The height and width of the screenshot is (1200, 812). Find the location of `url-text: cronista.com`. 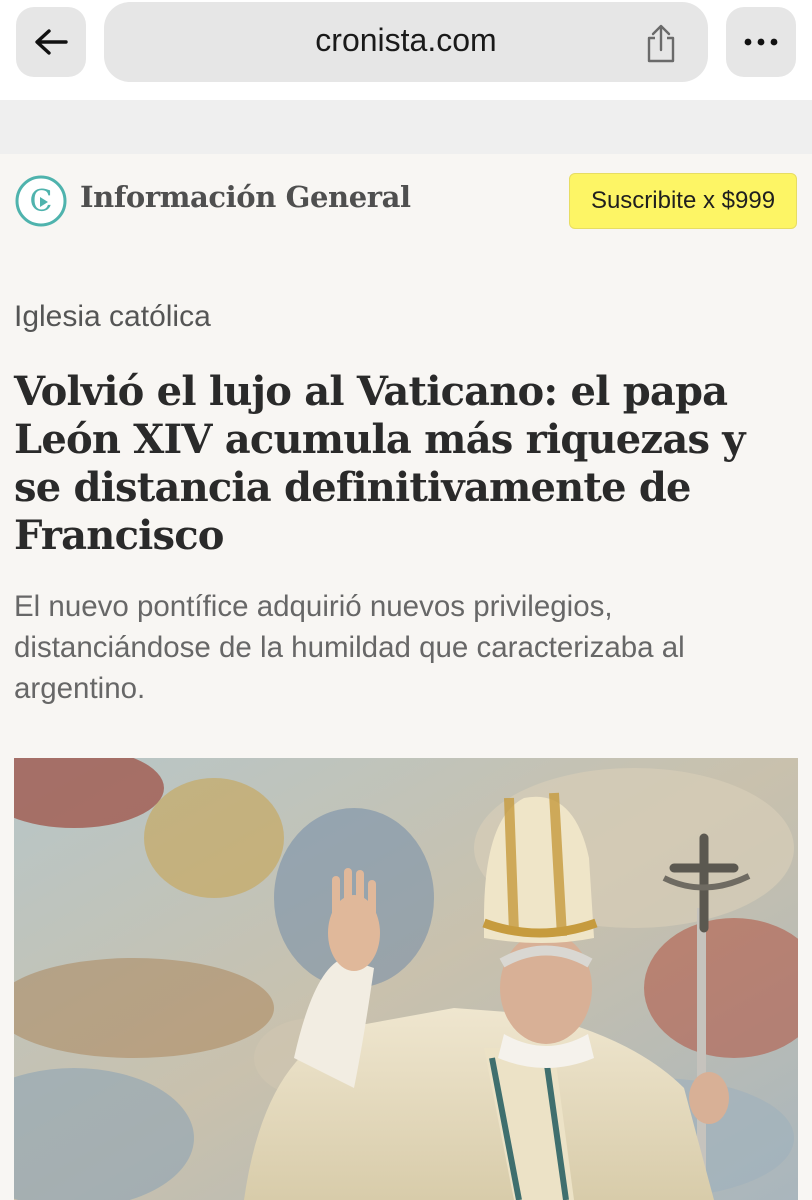

url-text: cronista.com is located at coordinates (406, 40).